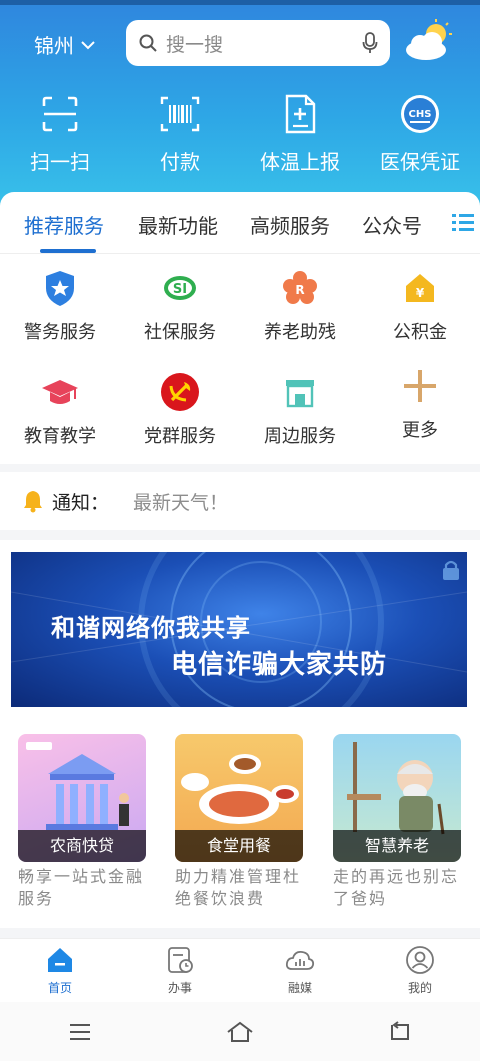 This screenshot has height=1061, width=480. Describe the element at coordinates (279, 665) in the screenshot. I see `banner-line2: 电信诈骗大家共防` at that location.